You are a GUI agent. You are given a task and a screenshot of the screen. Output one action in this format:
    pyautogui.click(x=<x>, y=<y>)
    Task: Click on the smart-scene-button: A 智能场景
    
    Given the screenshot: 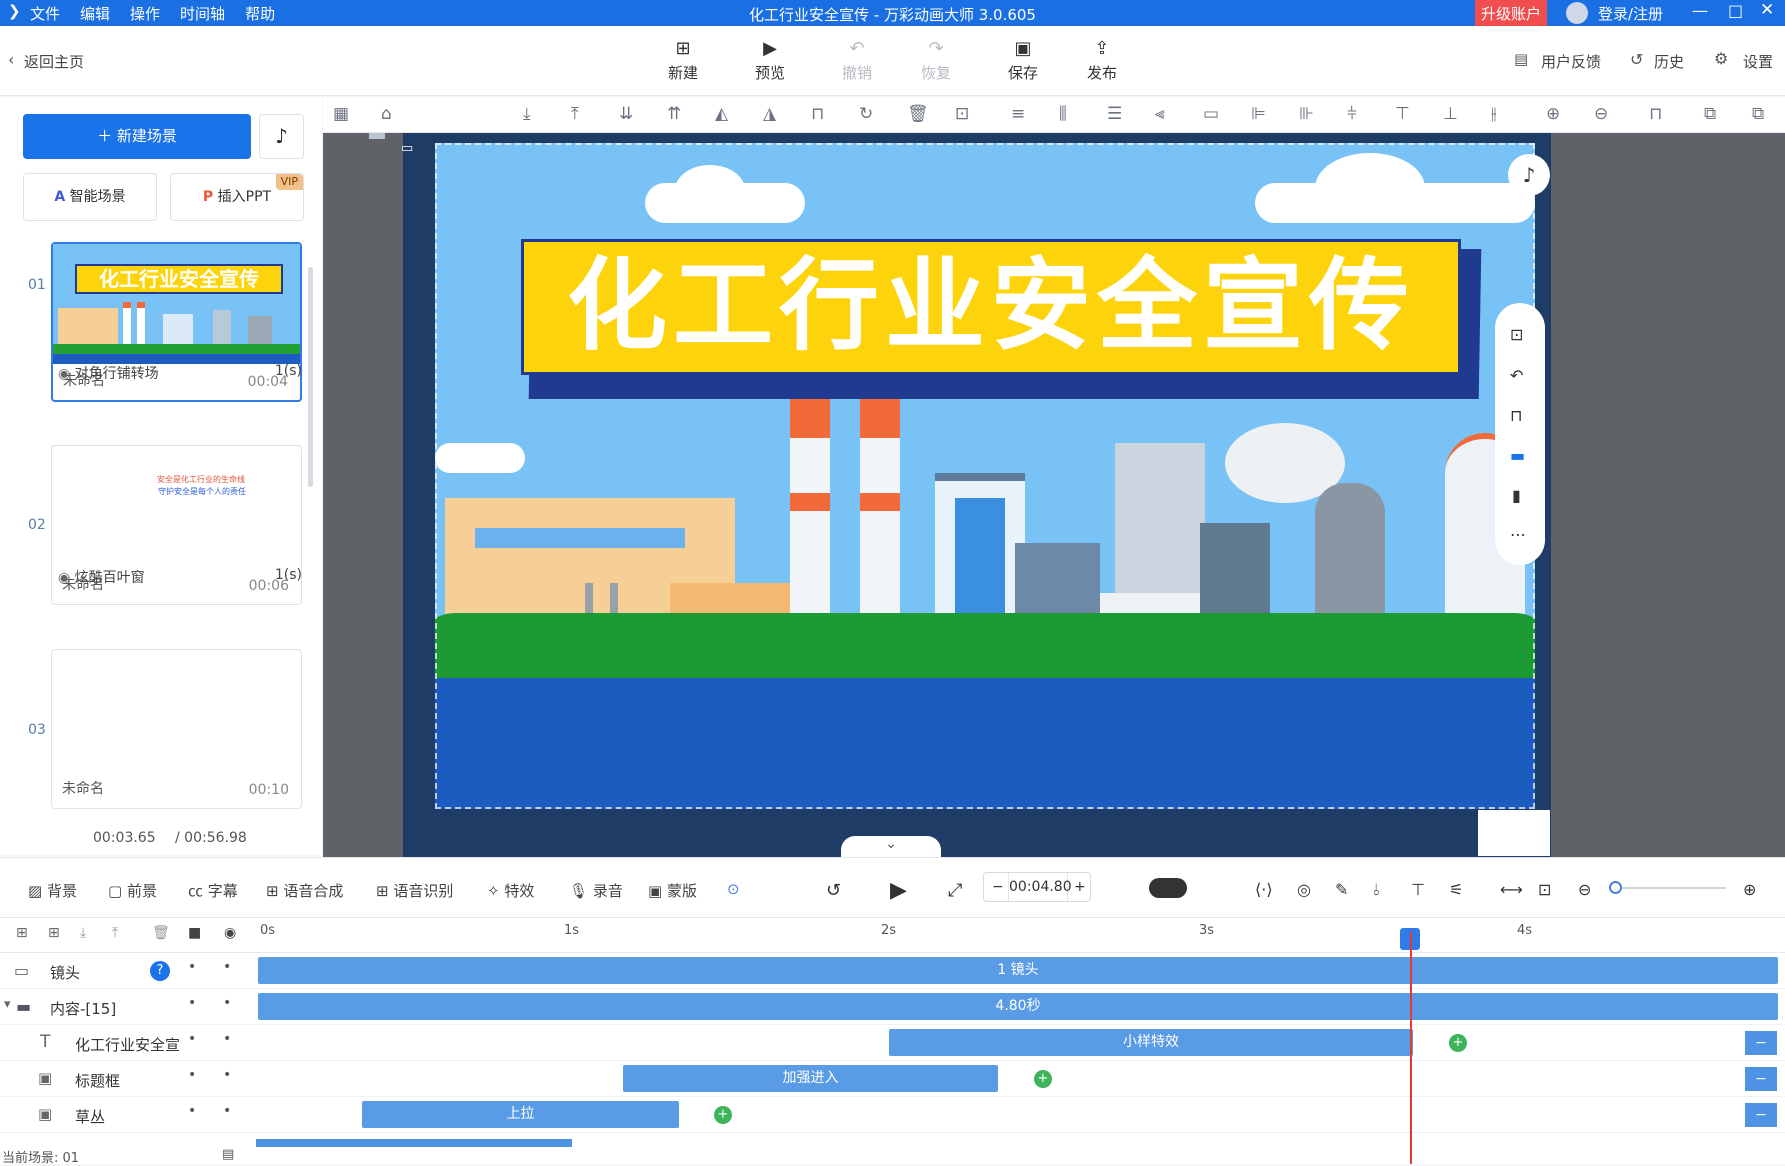 What is the action you would take?
    pyautogui.click(x=90, y=197)
    